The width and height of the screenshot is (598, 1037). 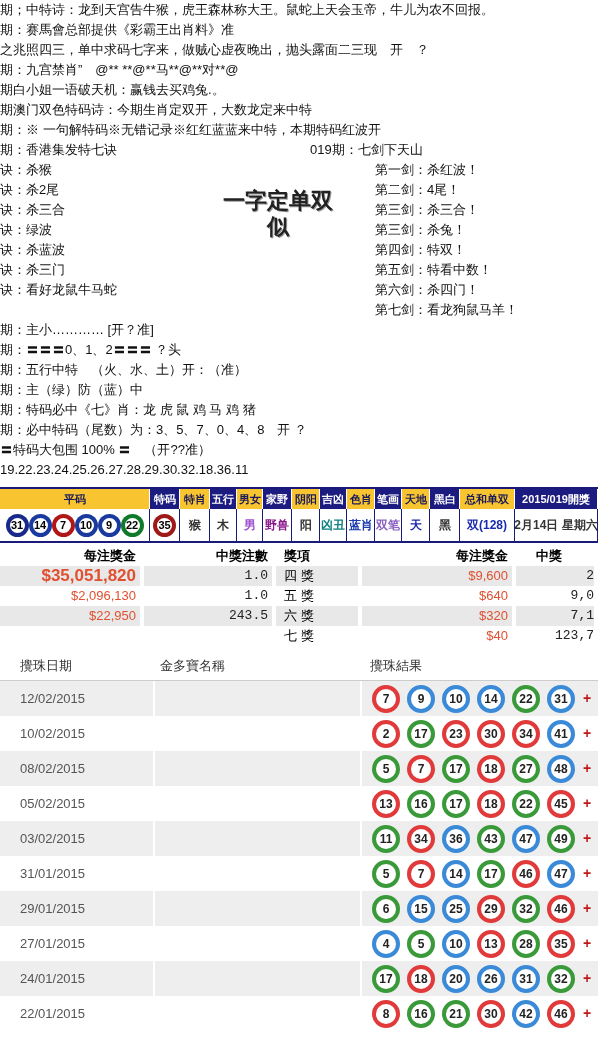 I want to click on text-line: 诀：看好龙鼠牛马蛇, so click(x=59, y=290).